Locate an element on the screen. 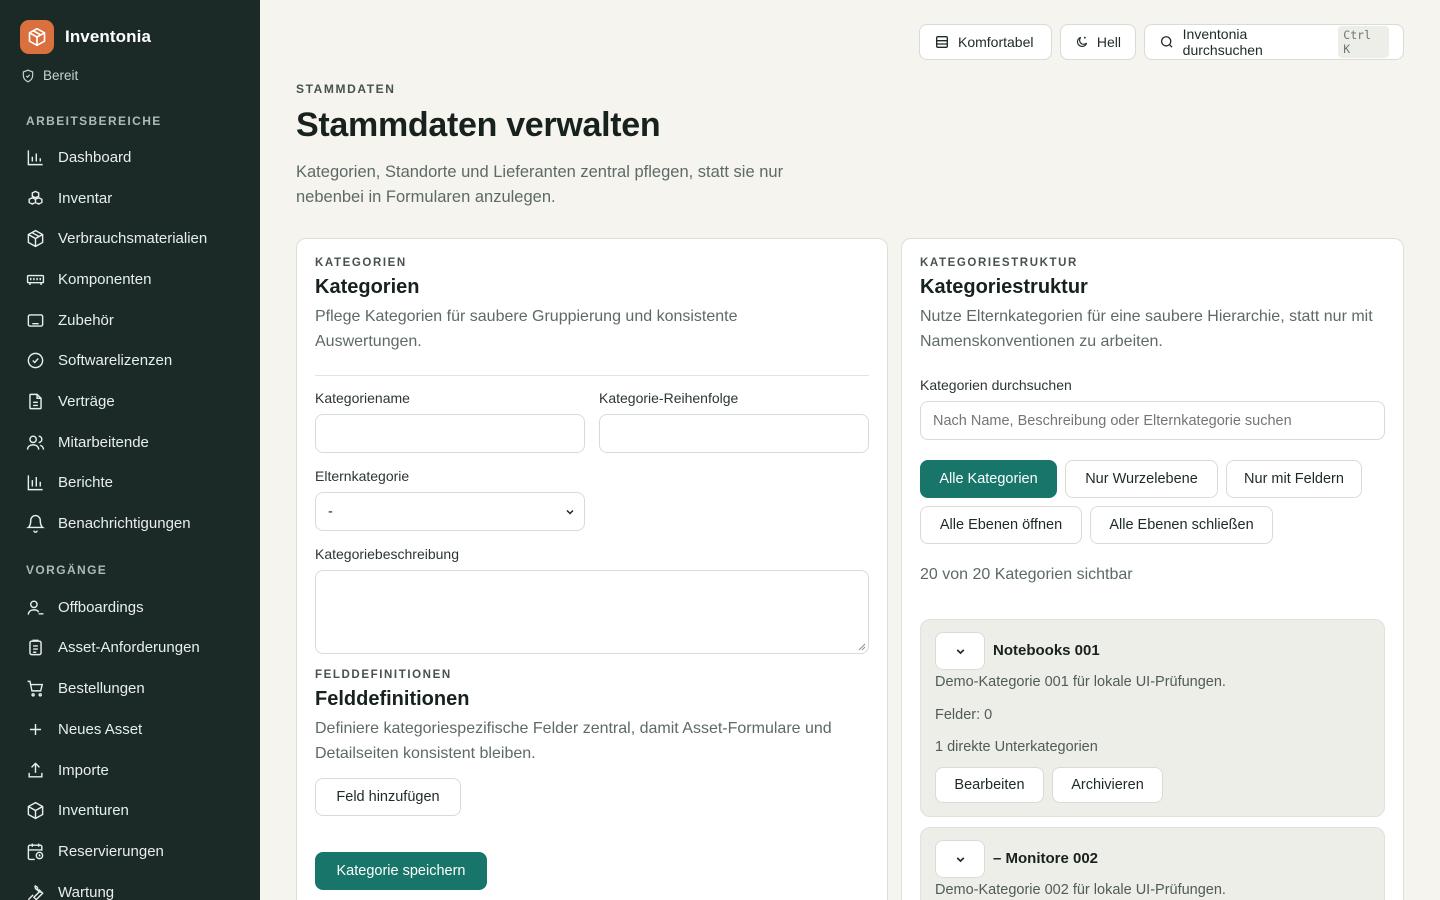 This screenshot has height=900, width=1440. add-field-button: Feld hinzufügen is located at coordinates (388, 797).